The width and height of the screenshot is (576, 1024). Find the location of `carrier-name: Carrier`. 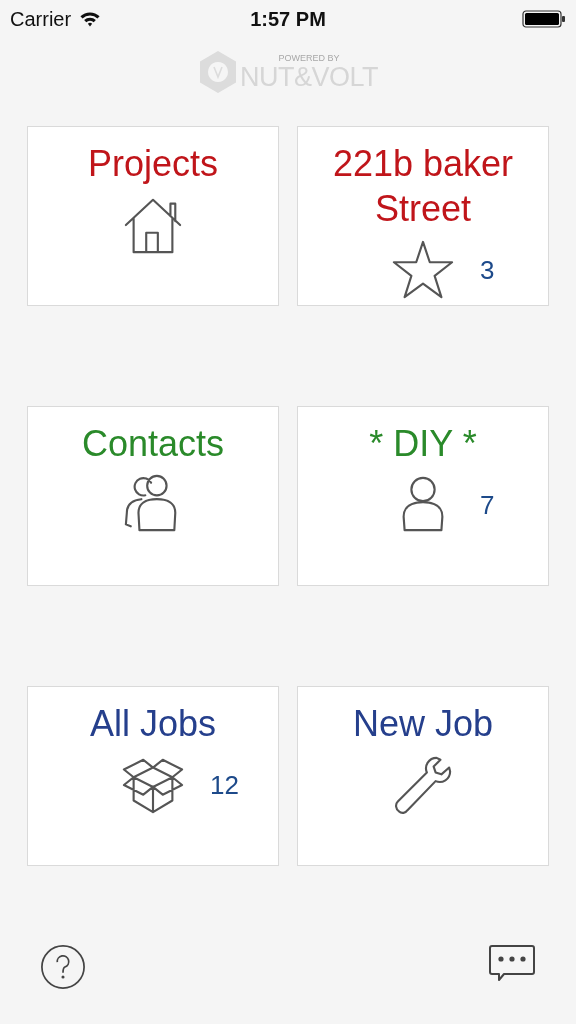

carrier-name: Carrier is located at coordinates (41, 19).